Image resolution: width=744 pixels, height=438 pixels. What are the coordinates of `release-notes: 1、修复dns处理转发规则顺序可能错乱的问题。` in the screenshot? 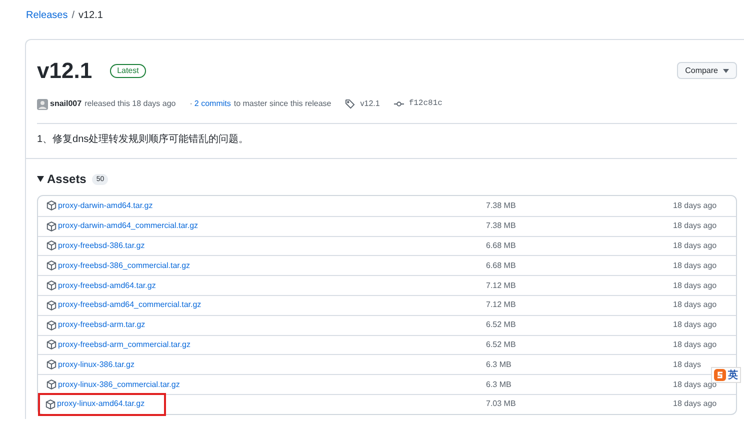 It's located at (143, 140).